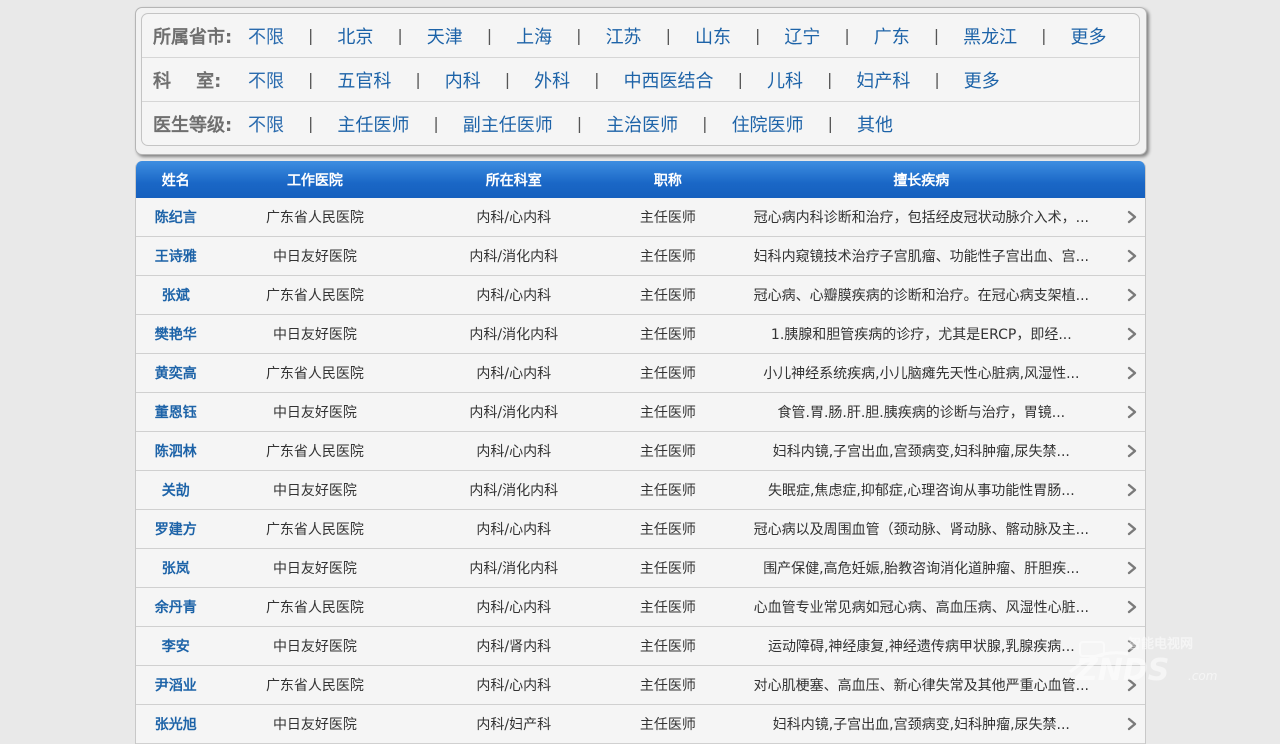  Describe the element at coordinates (785, 80) in the screenshot. I see `filter-option: 儿科` at that location.